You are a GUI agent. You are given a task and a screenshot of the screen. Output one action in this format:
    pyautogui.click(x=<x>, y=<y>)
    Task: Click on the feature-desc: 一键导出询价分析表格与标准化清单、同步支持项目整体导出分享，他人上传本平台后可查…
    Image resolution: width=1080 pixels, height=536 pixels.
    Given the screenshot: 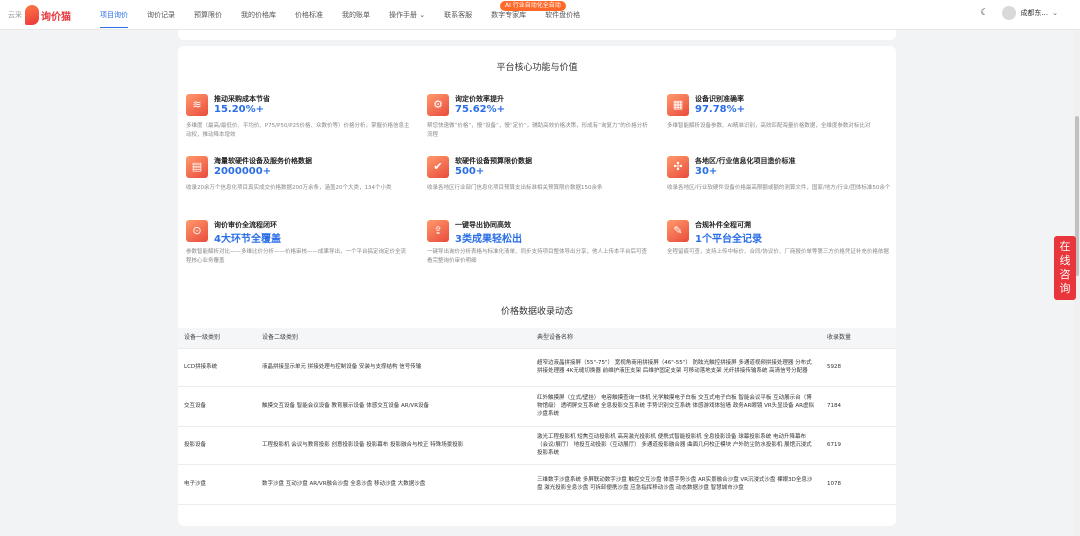 What is the action you would take?
    pyautogui.click(x=537, y=256)
    